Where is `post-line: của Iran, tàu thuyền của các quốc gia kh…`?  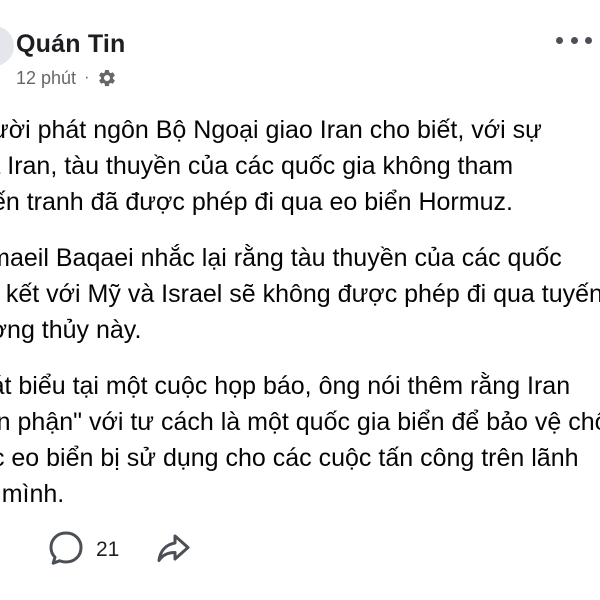 post-line: của Iran, tàu thuyền của các quốc gia kh… is located at coordinates (257, 166).